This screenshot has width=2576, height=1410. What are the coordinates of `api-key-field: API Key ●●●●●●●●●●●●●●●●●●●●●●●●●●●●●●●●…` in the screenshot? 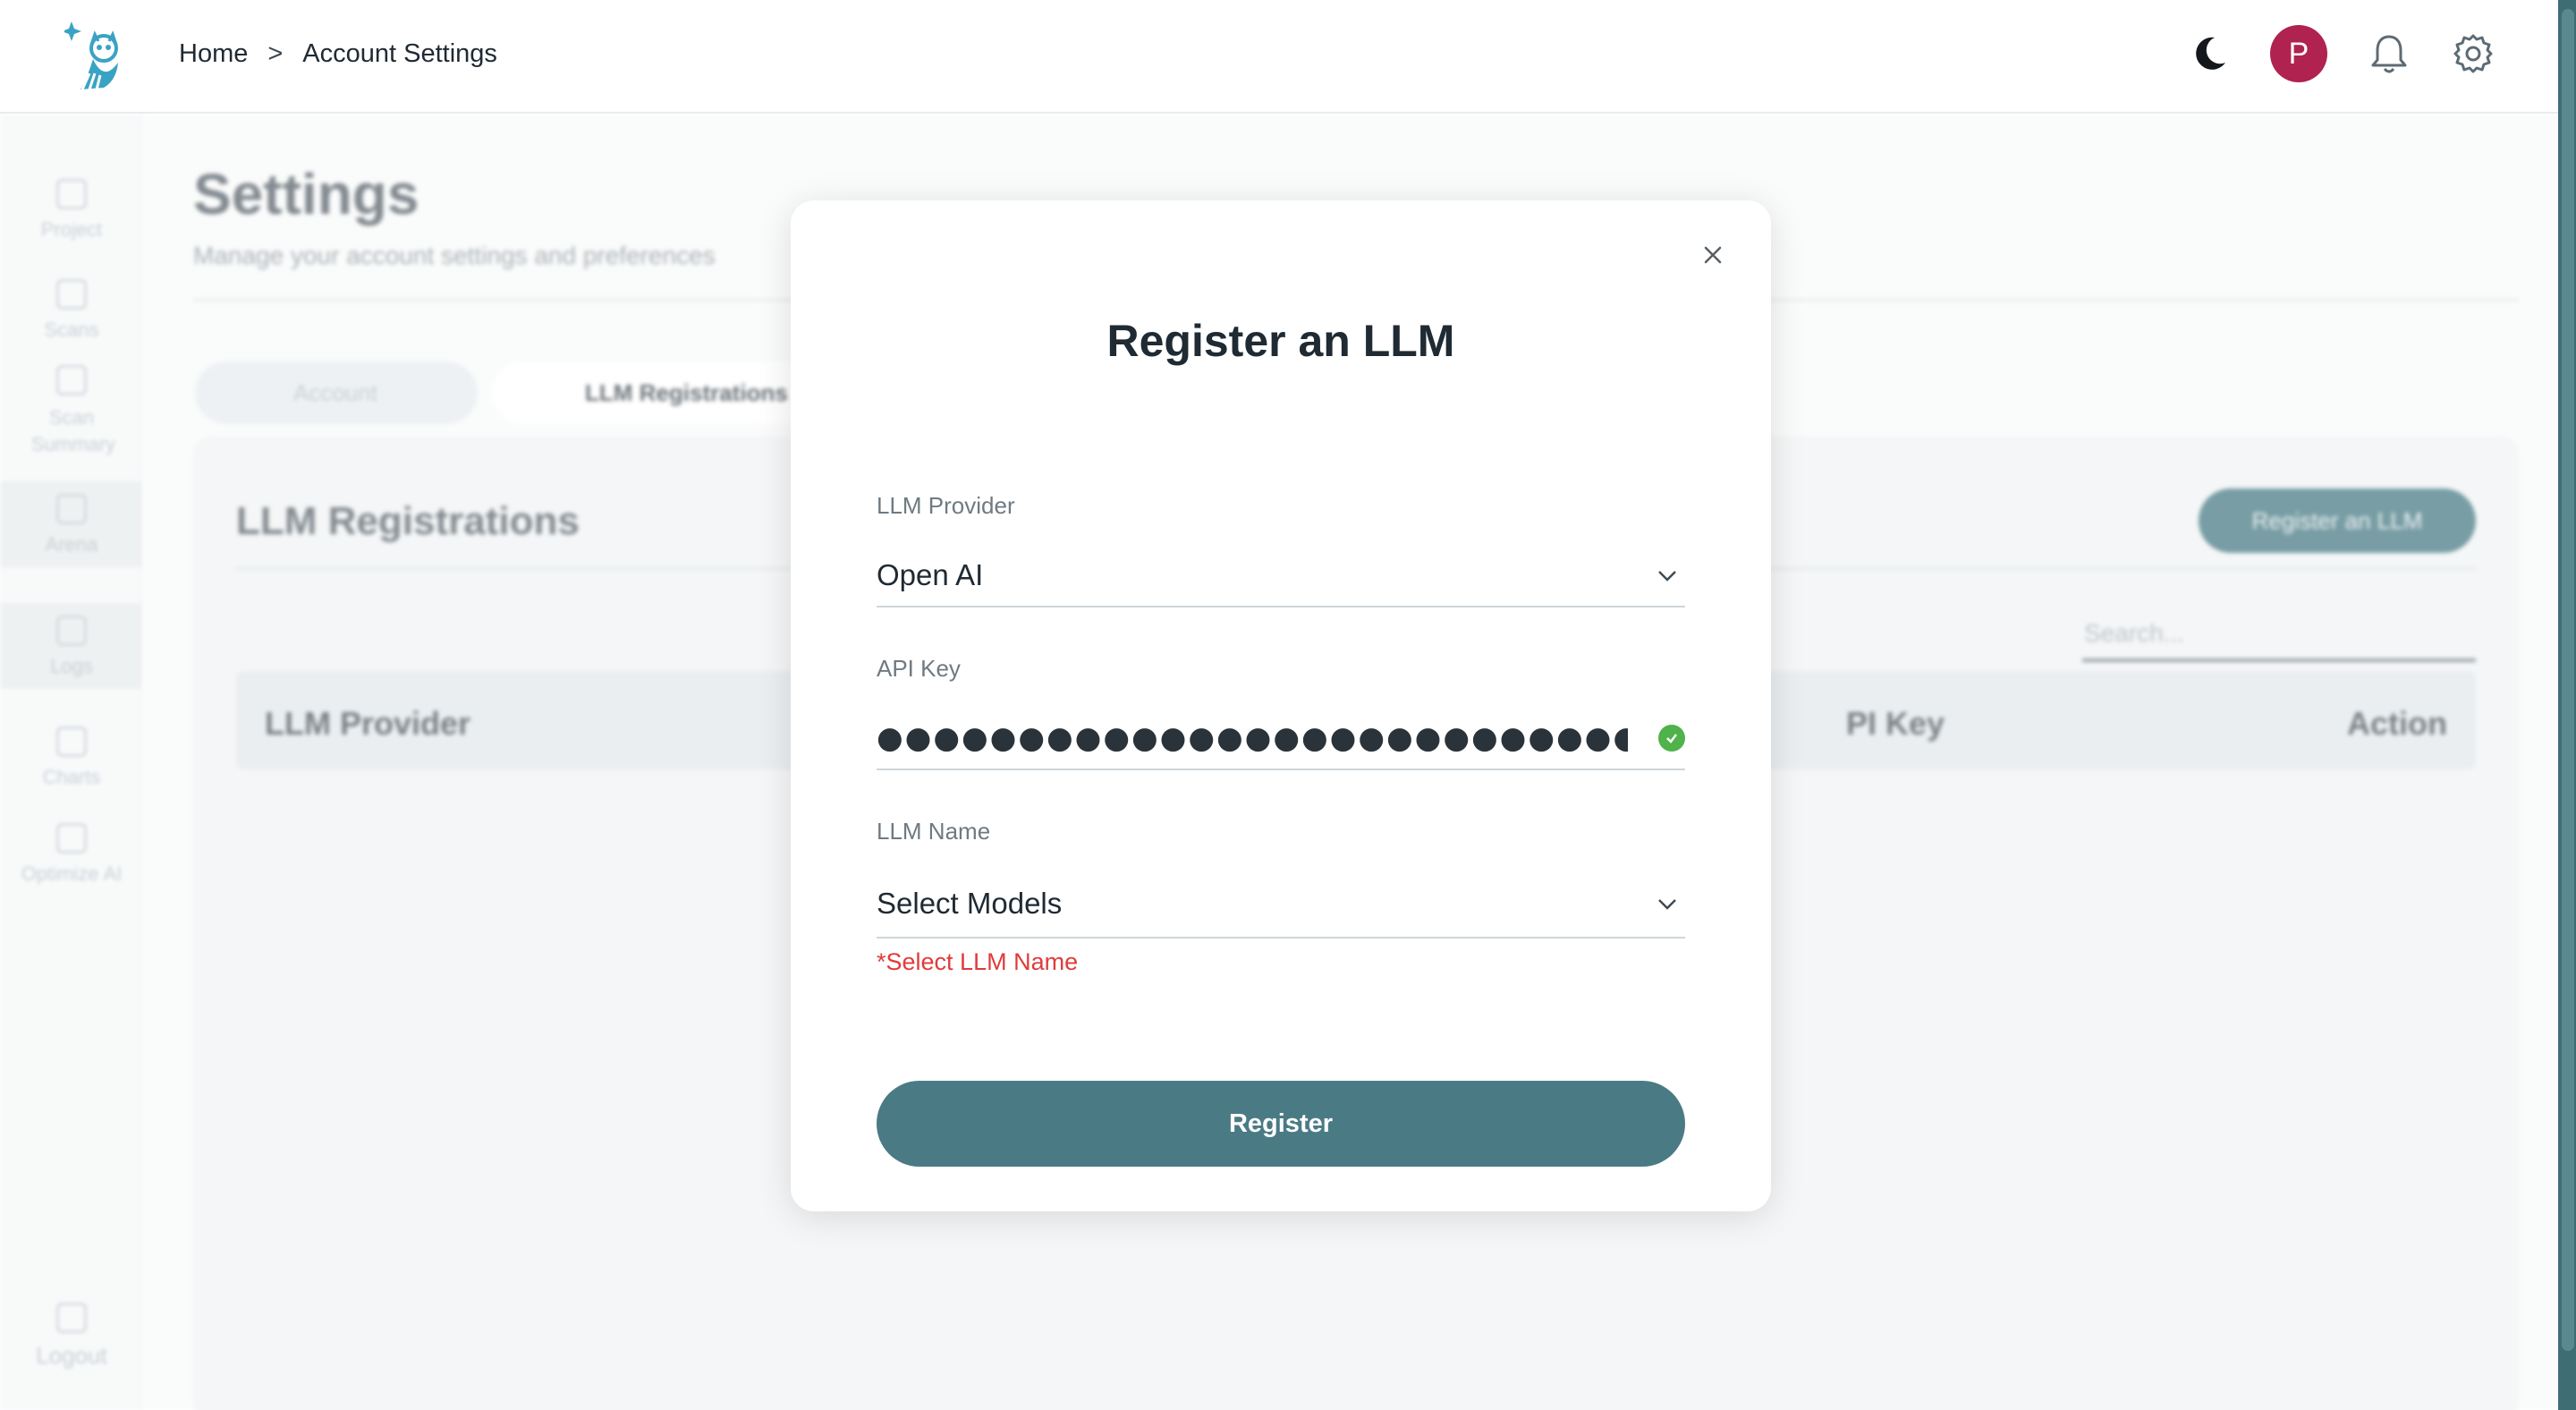 It's located at (1281, 713).